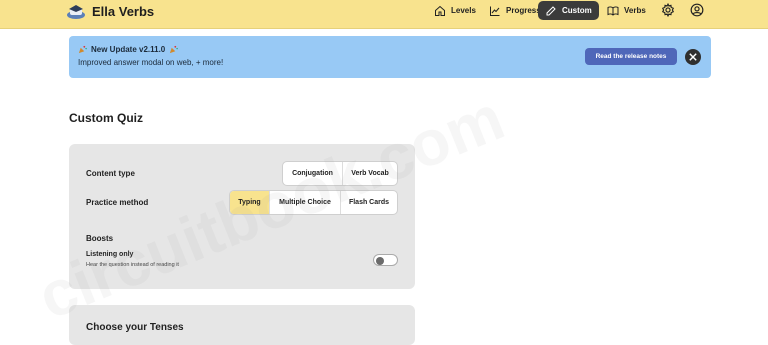  Describe the element at coordinates (106, 118) in the screenshot. I see `page-title: Custom Quiz` at that location.